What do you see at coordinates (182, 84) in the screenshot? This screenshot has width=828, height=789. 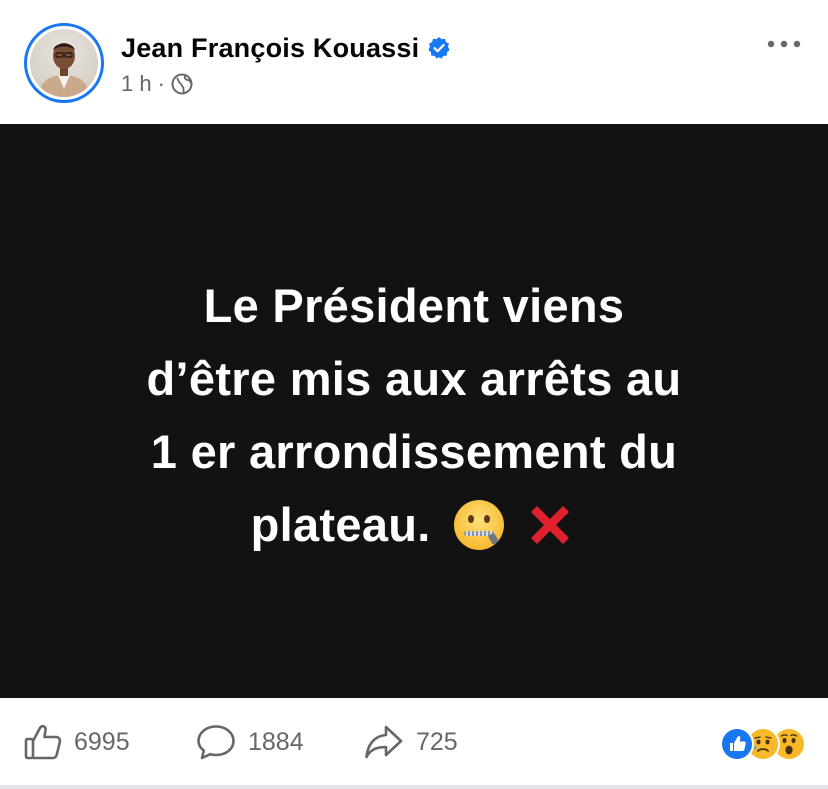 I see `globe-icon` at bounding box center [182, 84].